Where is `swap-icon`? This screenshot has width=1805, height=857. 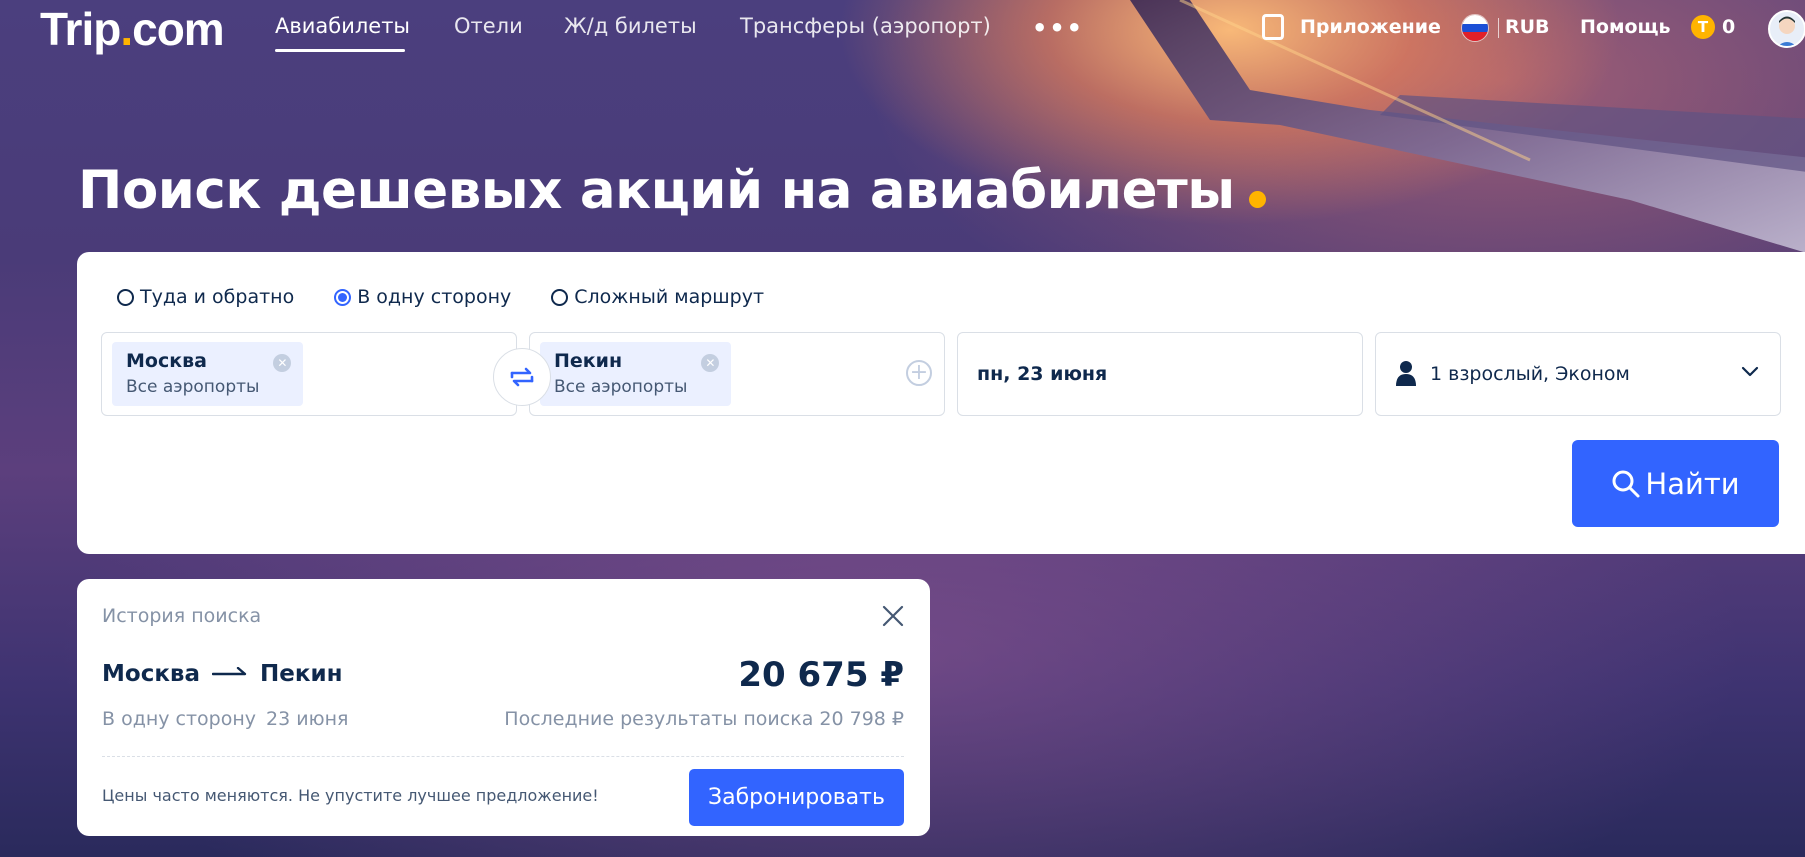 swap-icon is located at coordinates (522, 377).